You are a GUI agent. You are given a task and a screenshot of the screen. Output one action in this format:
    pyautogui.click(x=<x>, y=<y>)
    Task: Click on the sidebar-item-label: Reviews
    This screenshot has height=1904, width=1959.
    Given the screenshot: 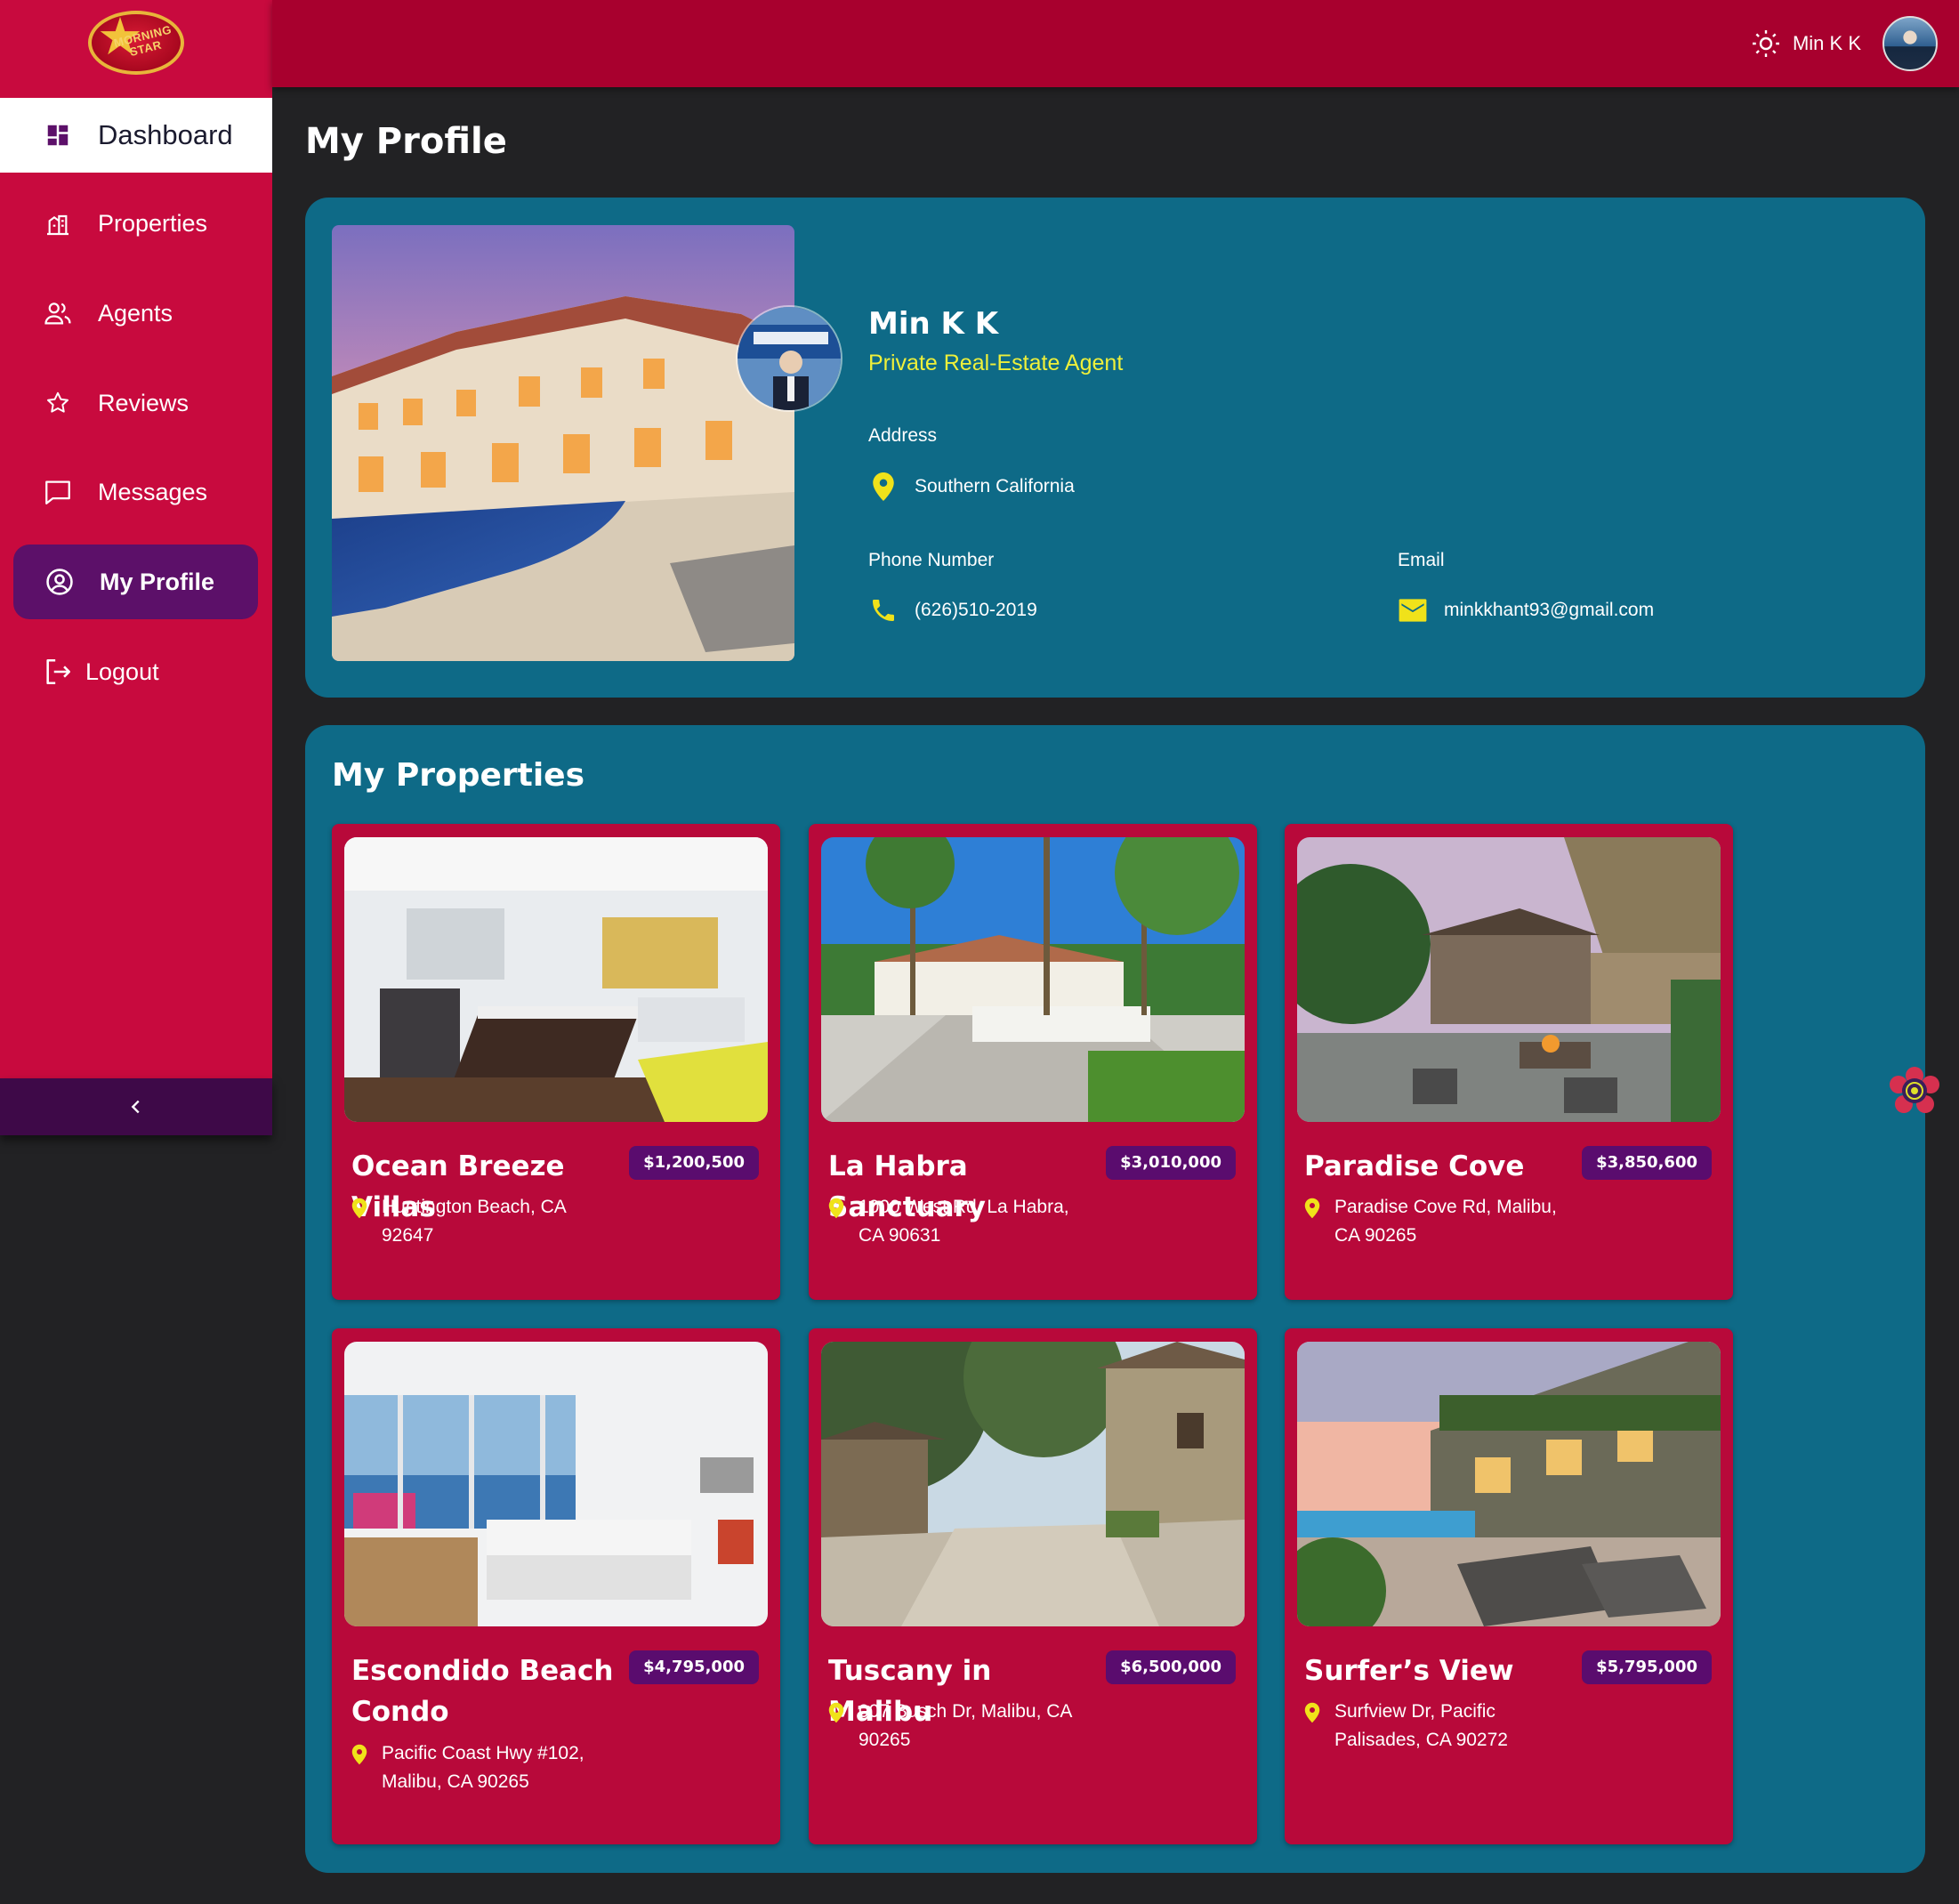 What is the action you would take?
    pyautogui.click(x=144, y=402)
    